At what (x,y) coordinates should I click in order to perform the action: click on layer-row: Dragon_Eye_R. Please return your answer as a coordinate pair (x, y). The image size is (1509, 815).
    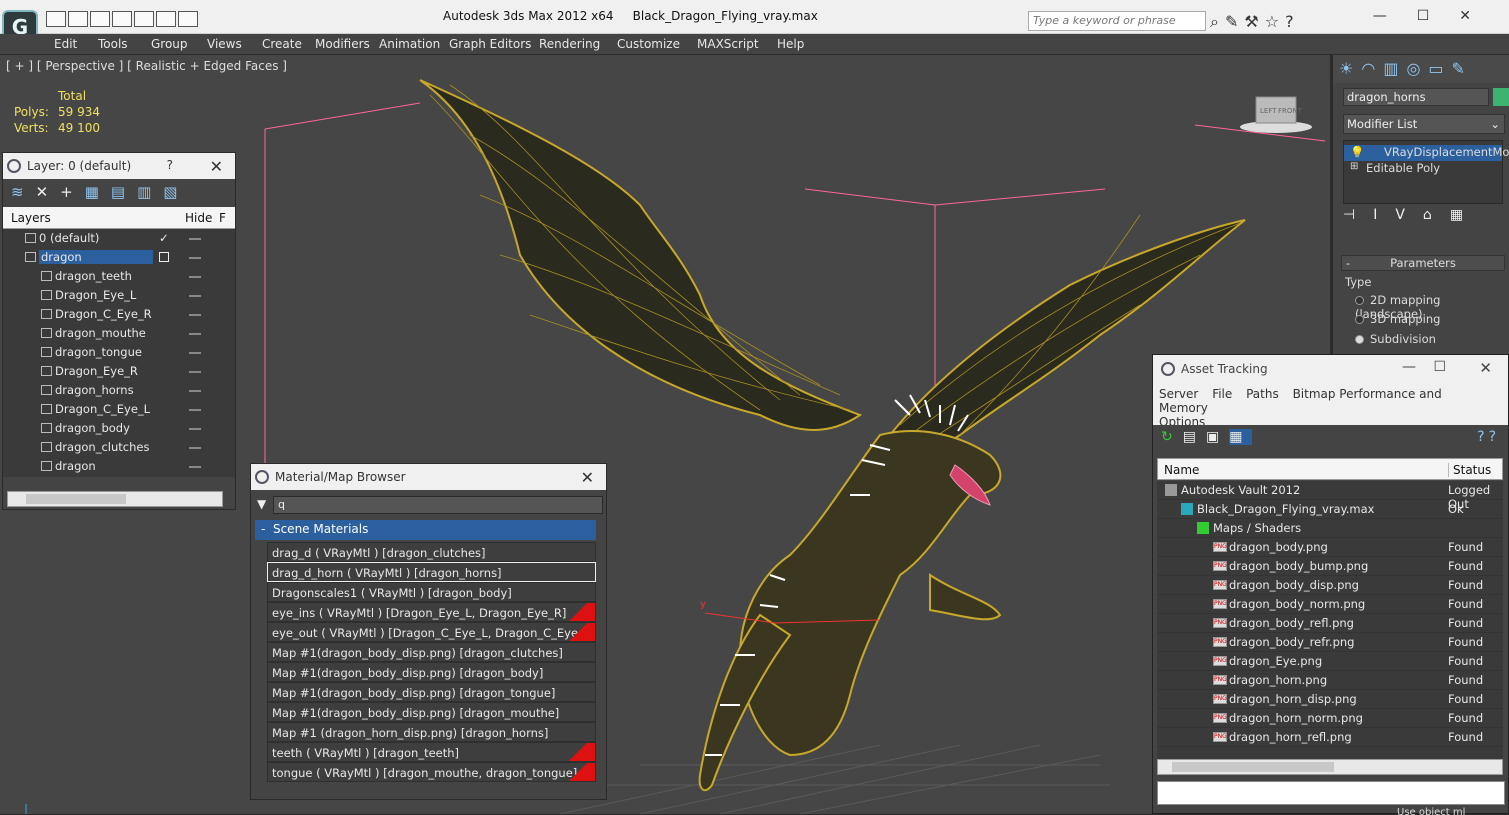
    Looking at the image, I should click on (119, 371).